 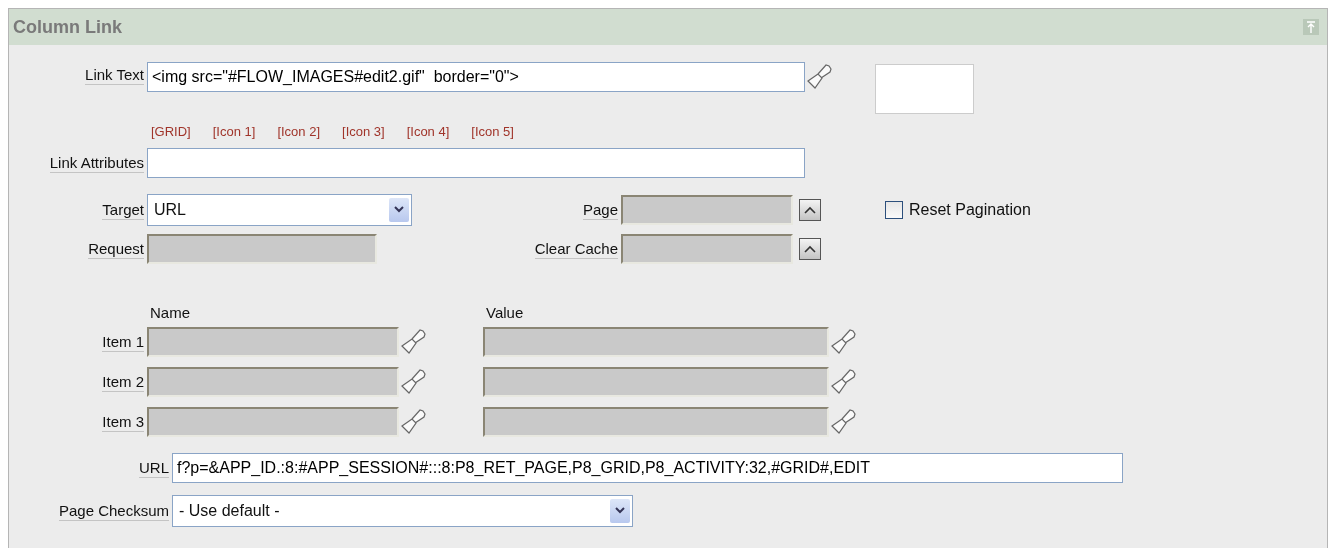 What do you see at coordinates (1311, 27) in the screenshot?
I see `arrow-up-icon` at bounding box center [1311, 27].